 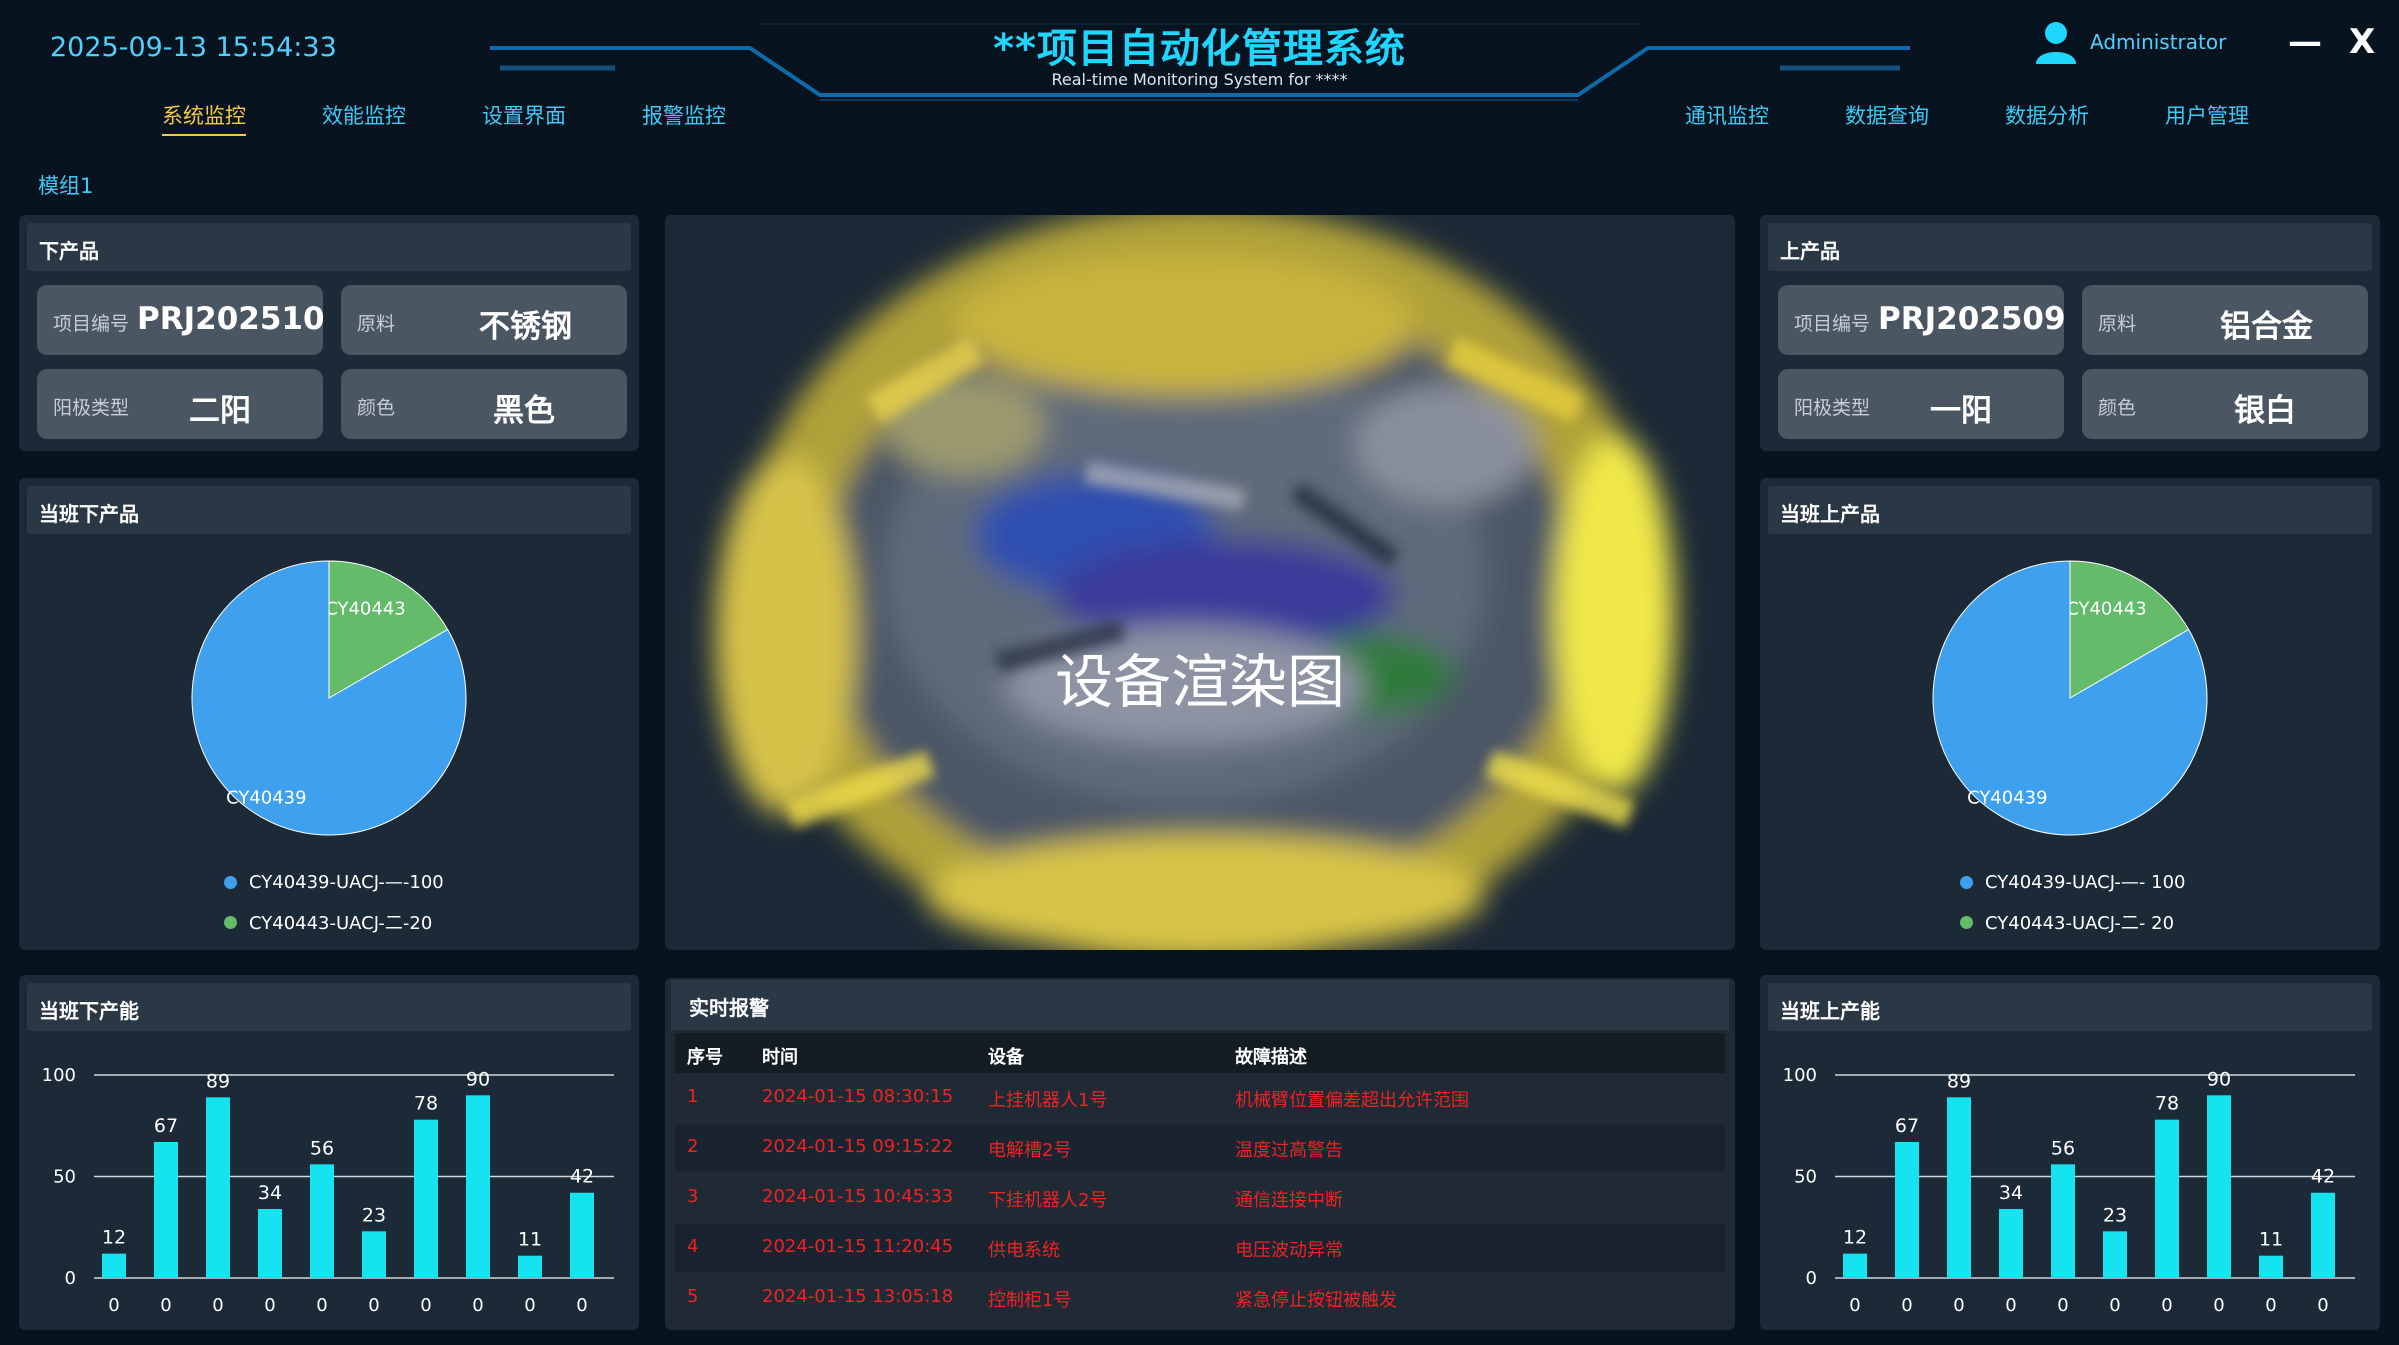 I want to click on down-capacity-bar-chart: 0 50 100 12 0 67 0 89 0 34 0 56 0 23 0 78 0 90 0 11 0 42 0, so click(x=328, y=1190).